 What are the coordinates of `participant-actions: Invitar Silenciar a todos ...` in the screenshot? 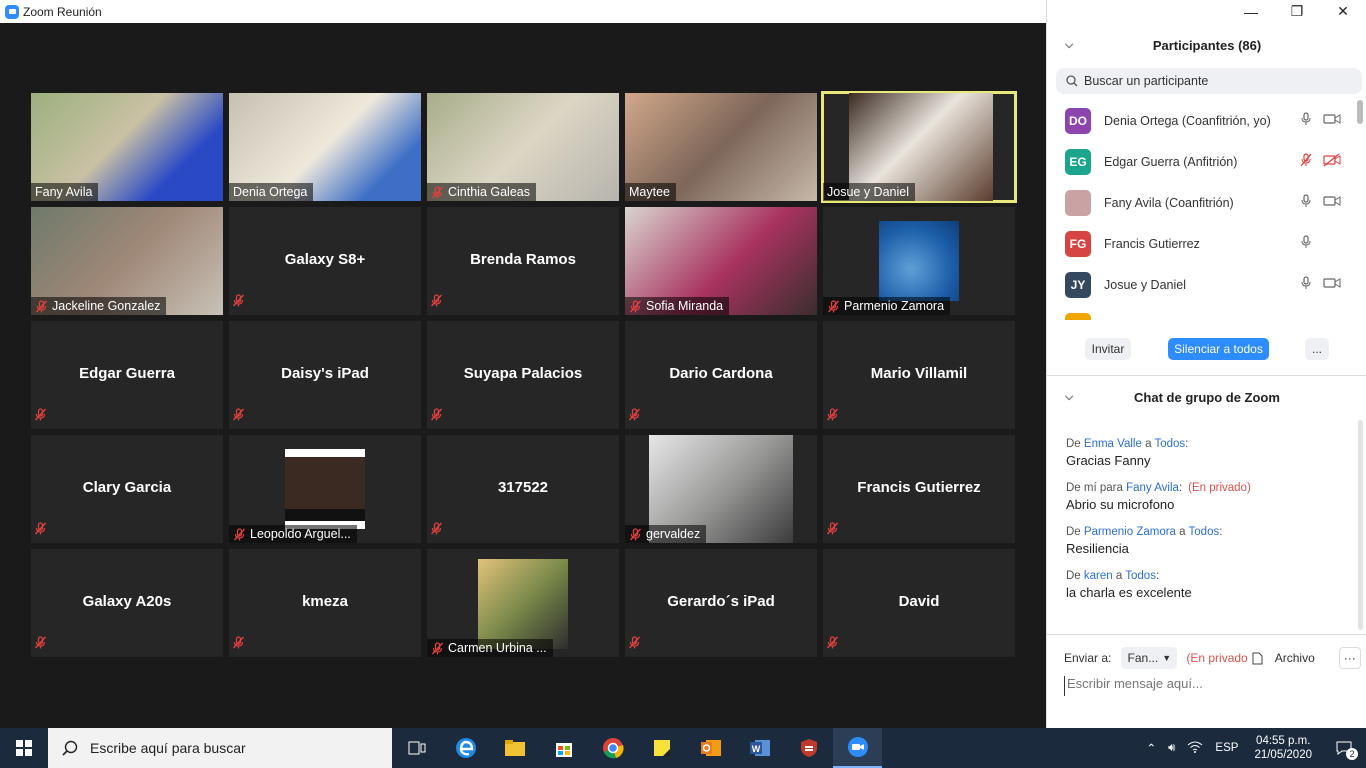 It's located at (1206, 350).